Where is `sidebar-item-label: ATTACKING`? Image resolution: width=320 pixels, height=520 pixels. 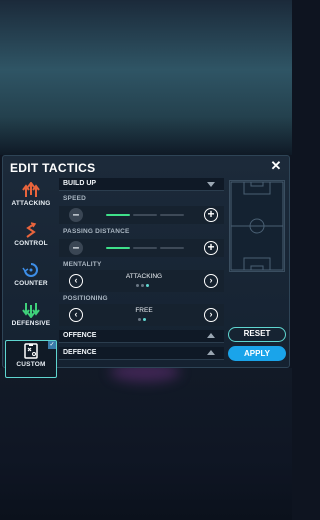
sidebar-item-label: ATTACKING is located at coordinates (31, 203).